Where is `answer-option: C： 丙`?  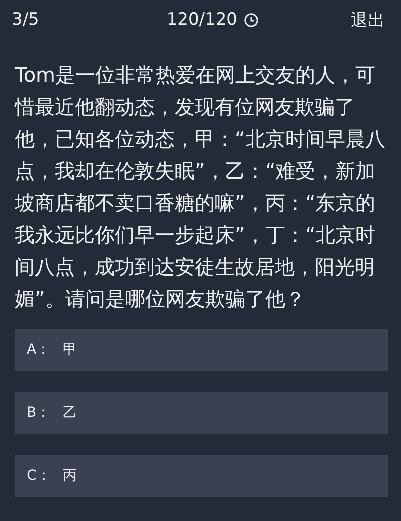
answer-option: C： 丙 is located at coordinates (201, 476).